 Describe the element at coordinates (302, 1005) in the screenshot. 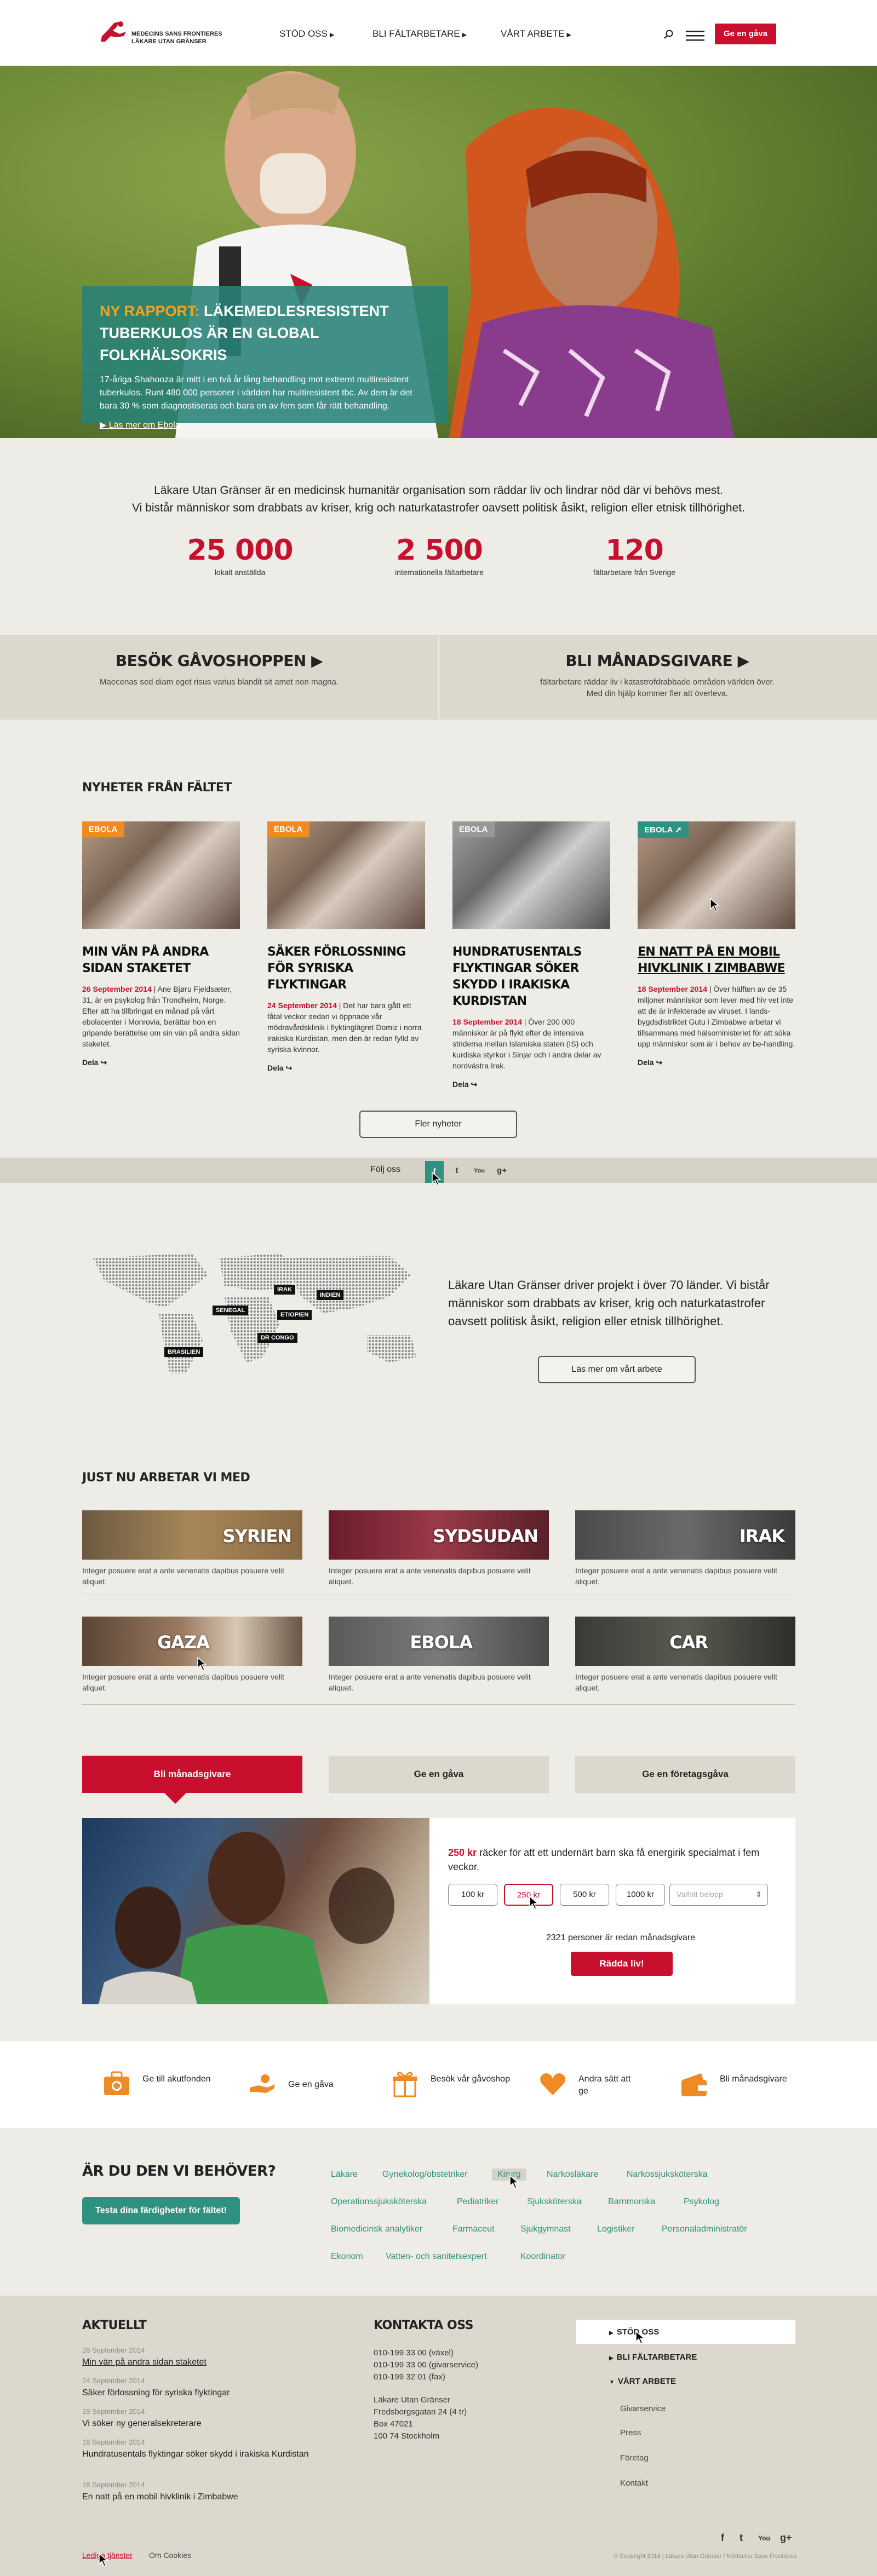

I see `news-date: 24 September 2014` at that location.